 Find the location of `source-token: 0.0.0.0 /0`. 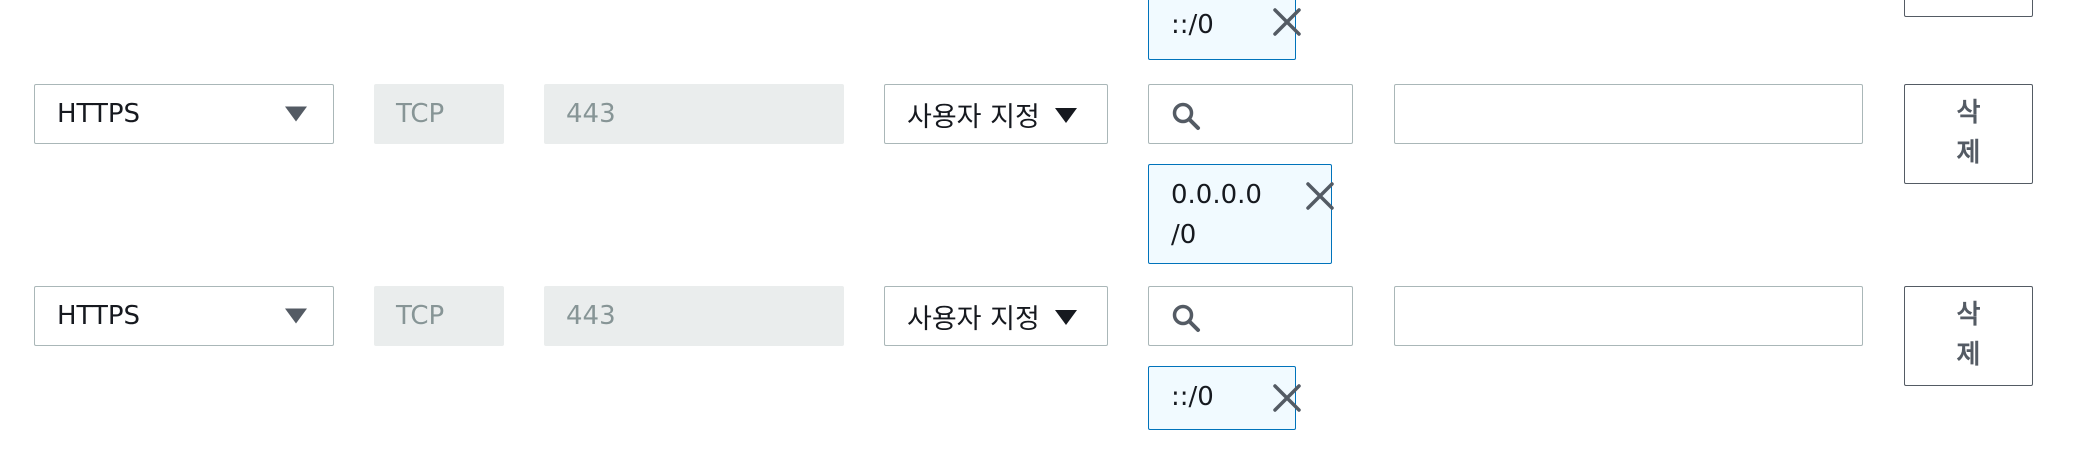

source-token: 0.0.0.0 /0 is located at coordinates (1241, 214).